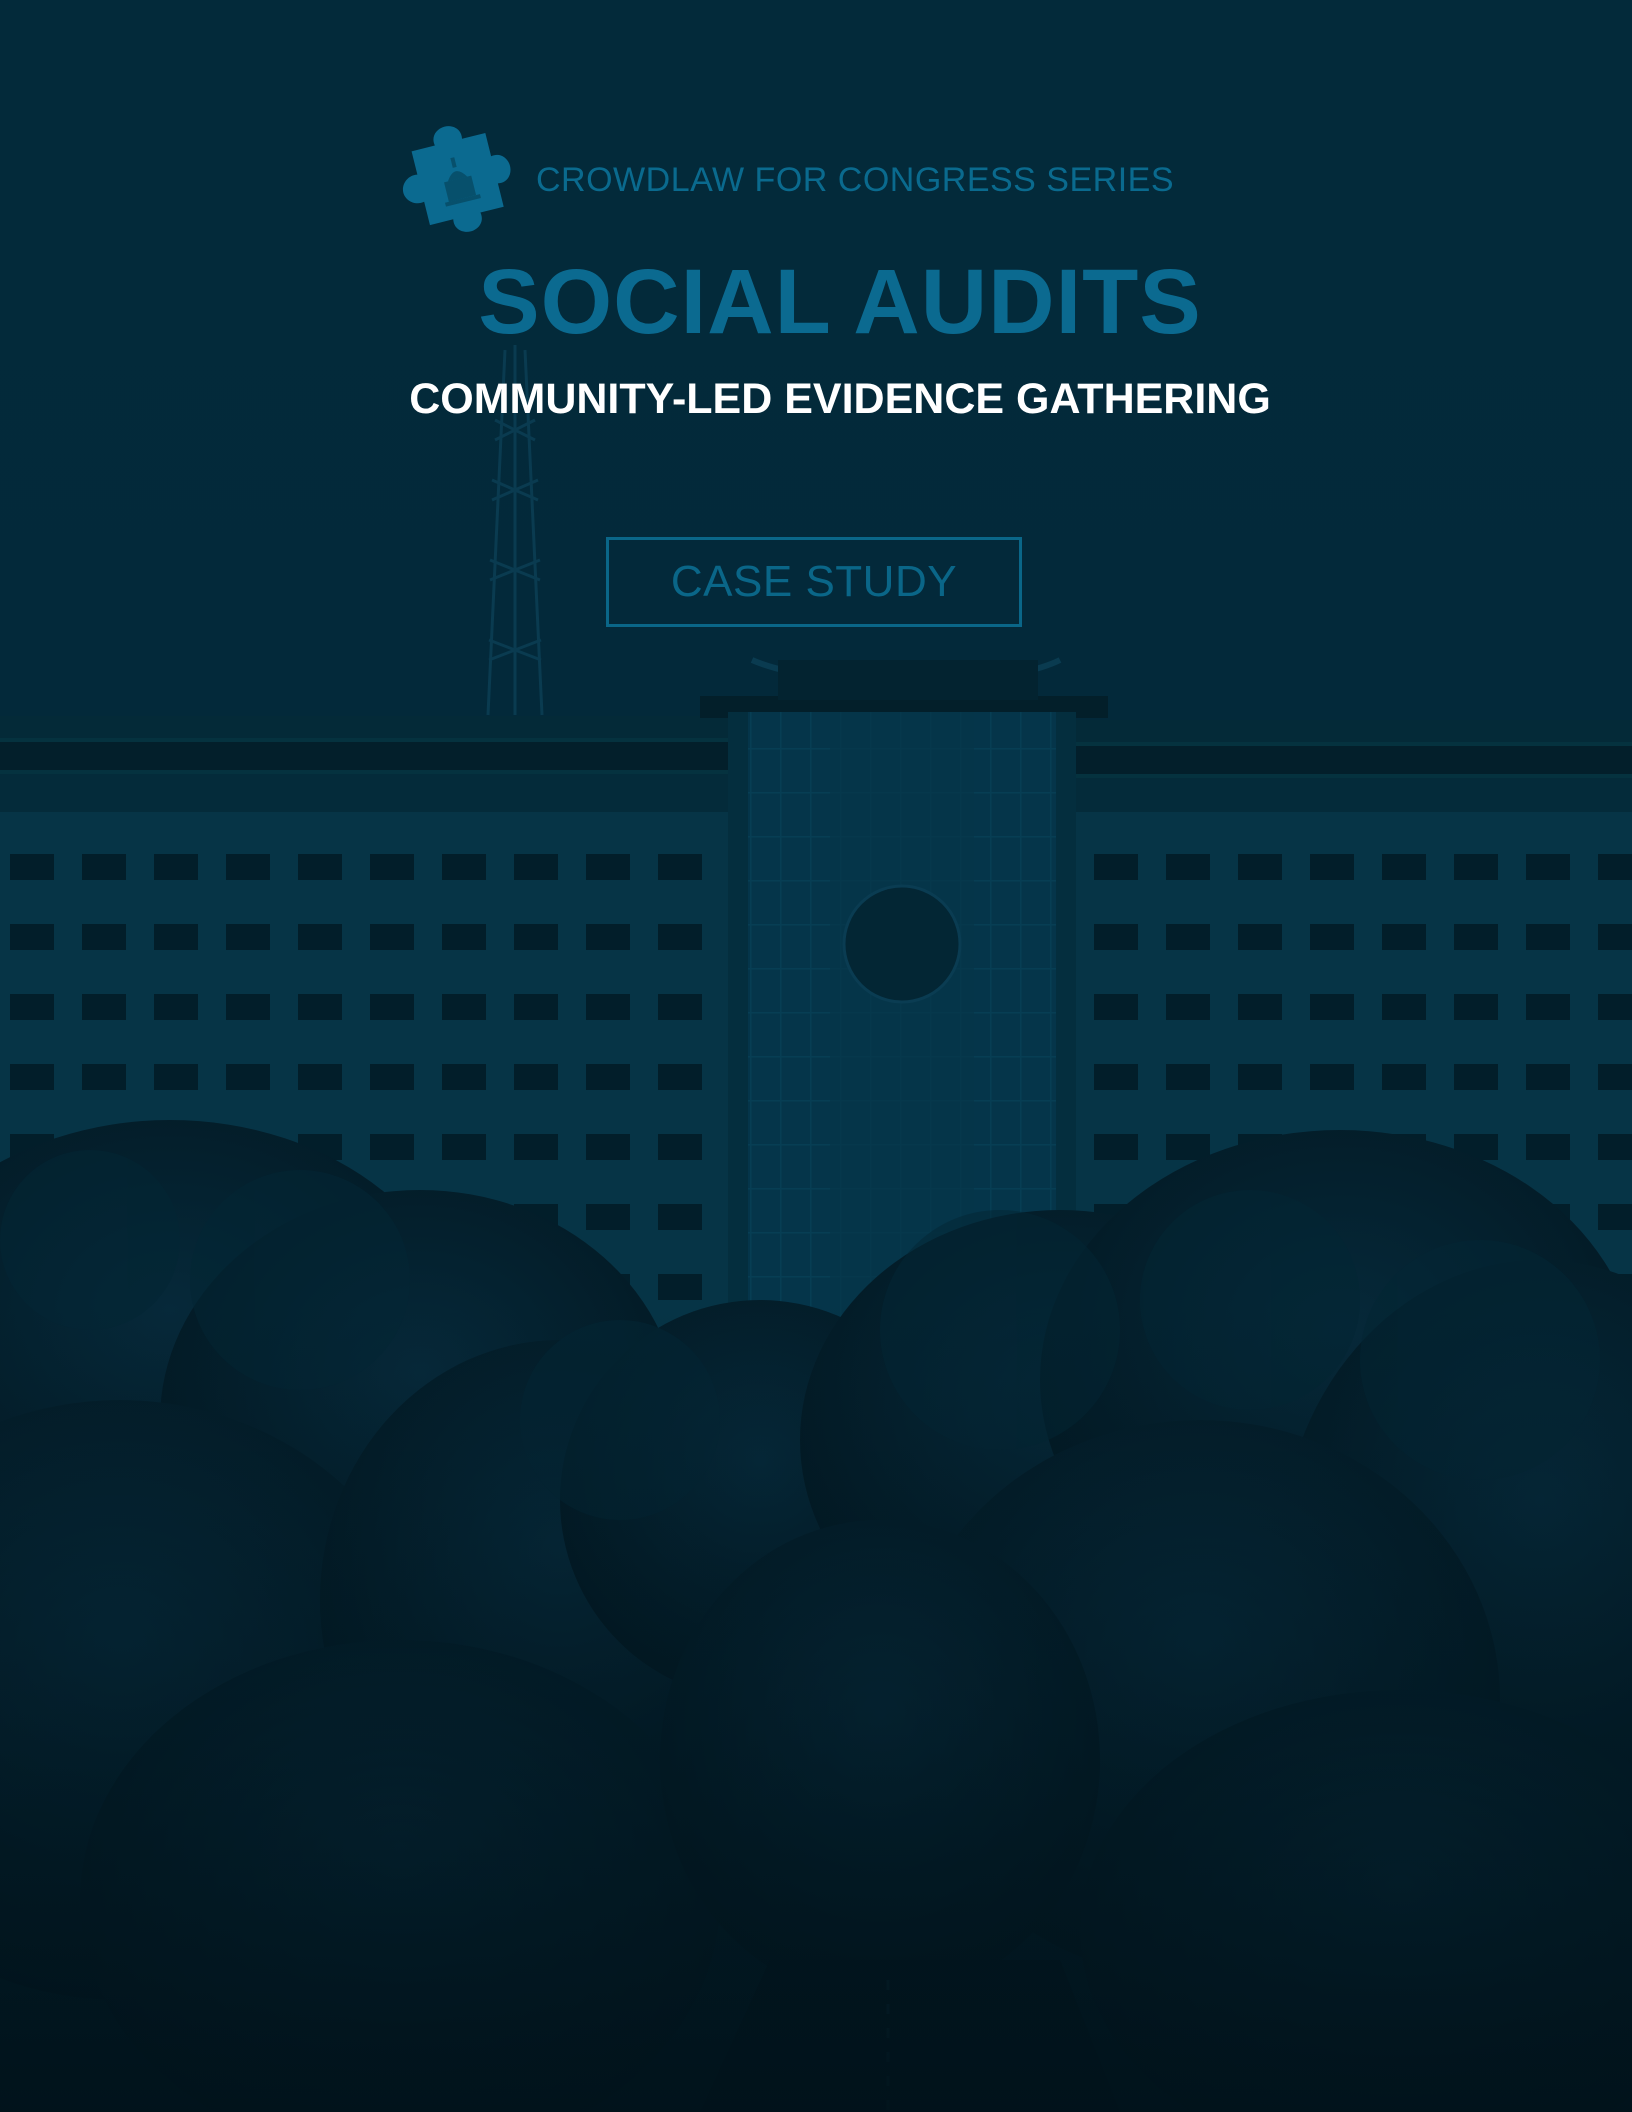  I want to click on series-header: CROWDLAW FOR CONGRESS SERIES, so click(783, 180).